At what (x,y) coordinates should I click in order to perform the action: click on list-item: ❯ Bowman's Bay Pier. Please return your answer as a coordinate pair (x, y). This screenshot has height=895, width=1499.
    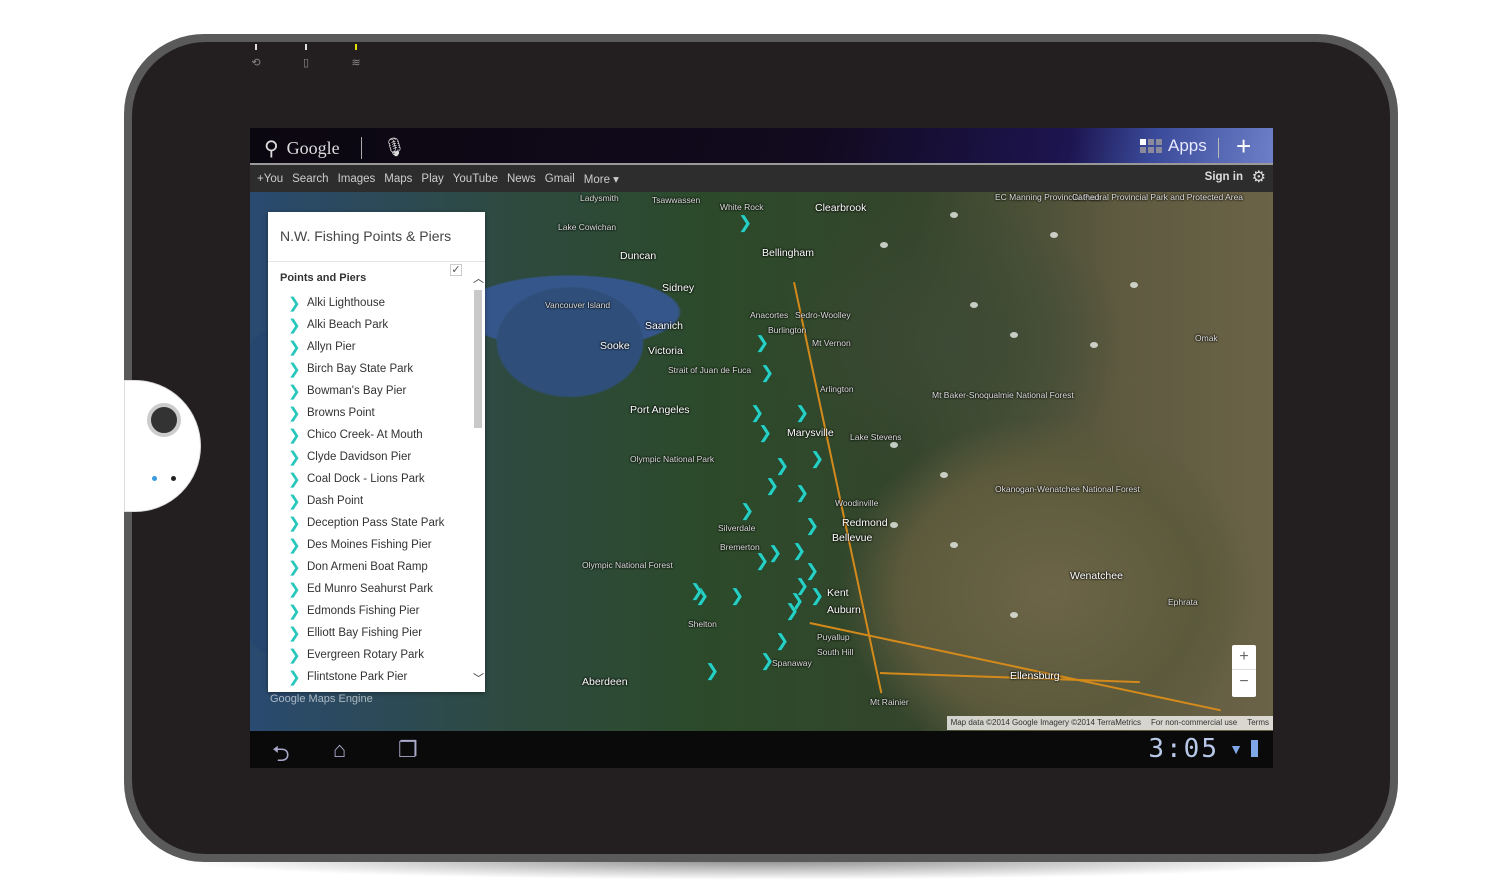
    Looking at the image, I should click on (366, 391).